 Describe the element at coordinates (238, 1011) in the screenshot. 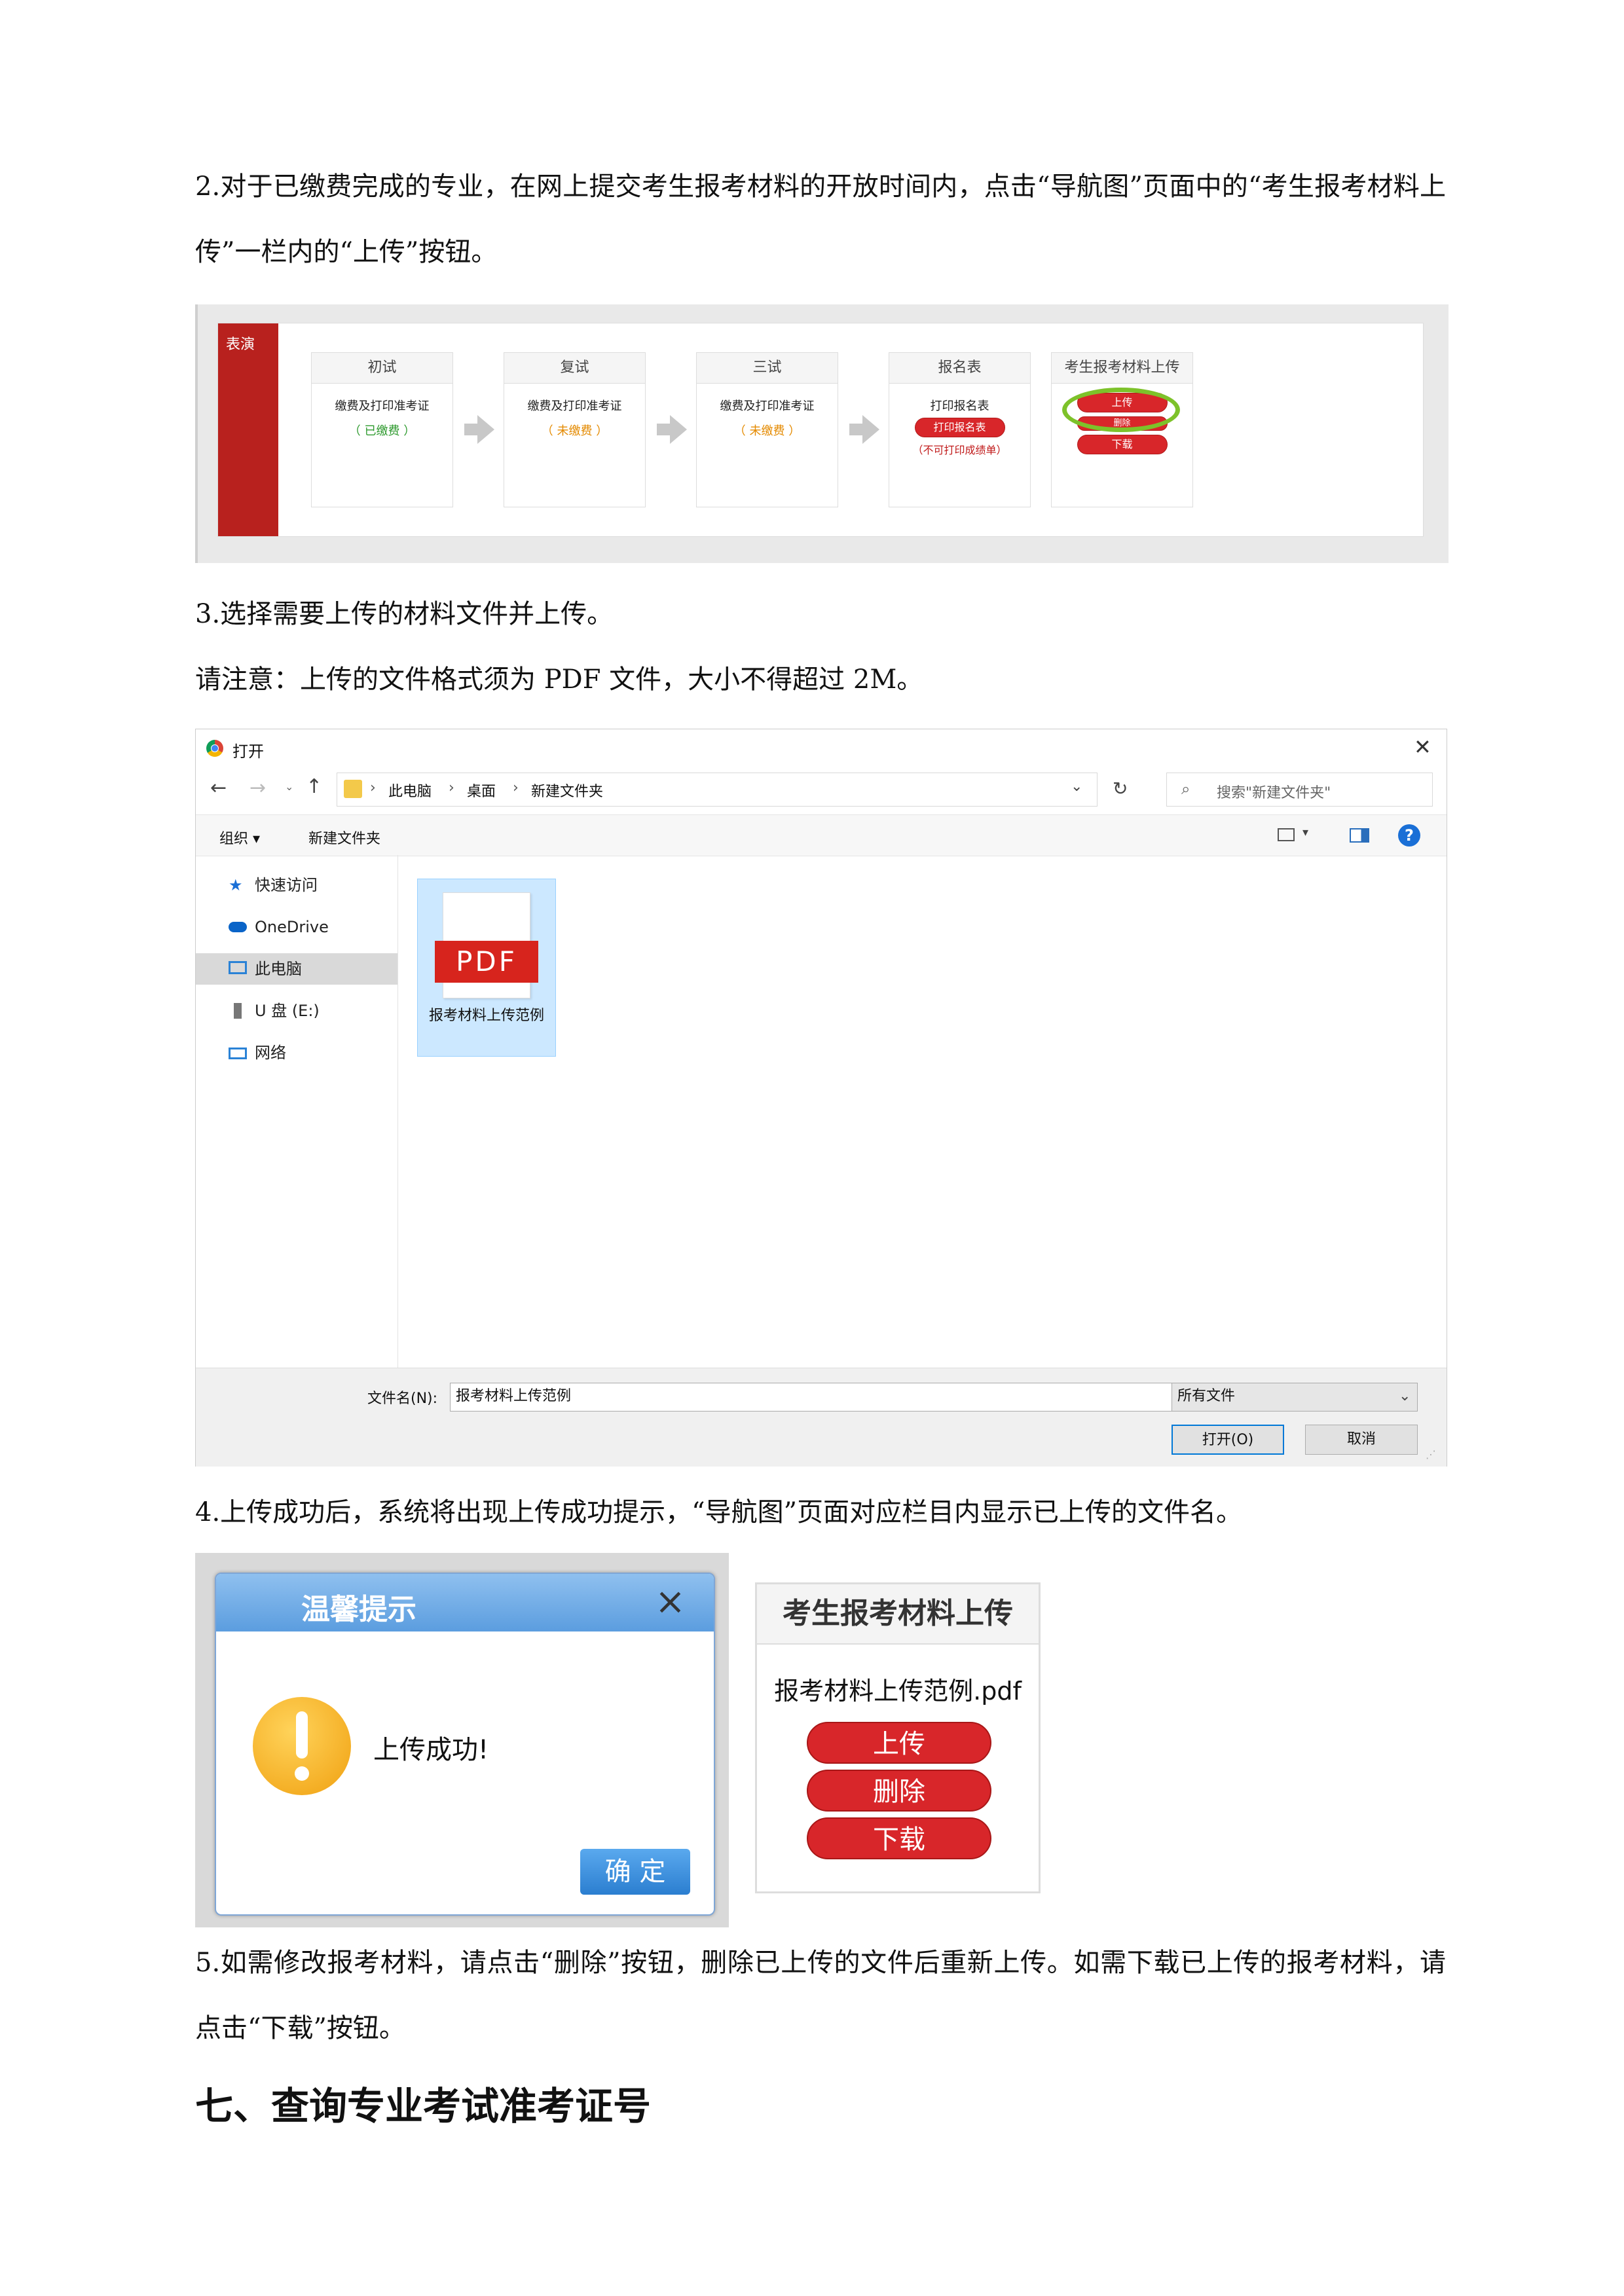

I see `usb-drive-icon` at that location.